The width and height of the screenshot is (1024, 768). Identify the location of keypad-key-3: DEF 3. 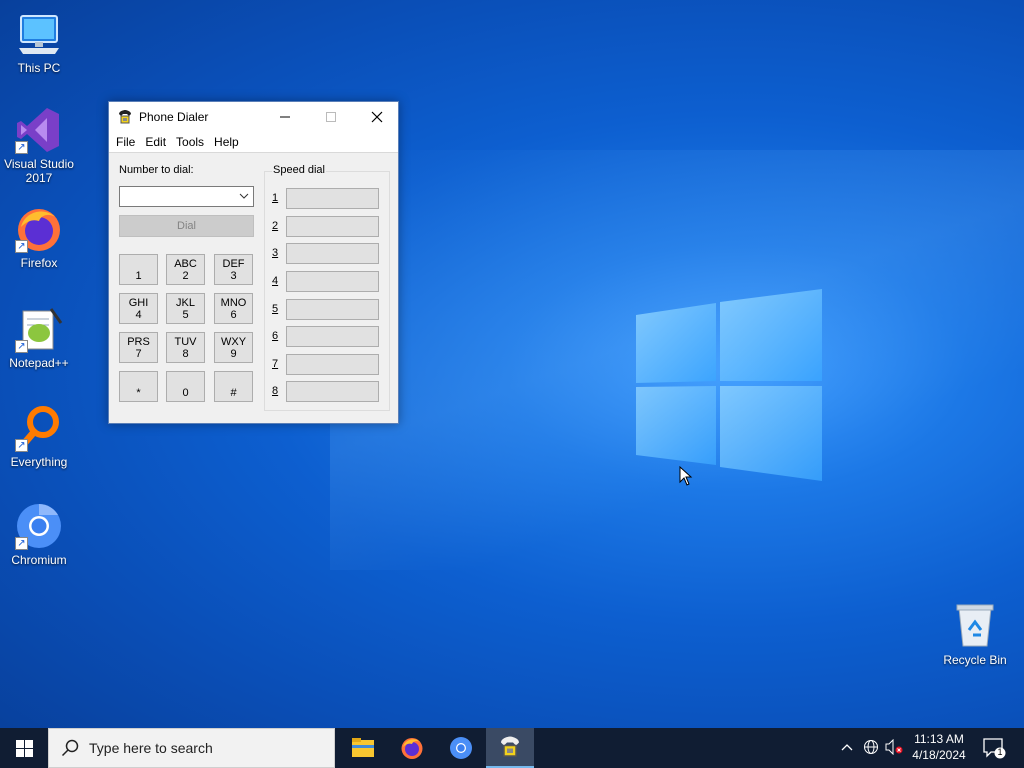
(233, 269).